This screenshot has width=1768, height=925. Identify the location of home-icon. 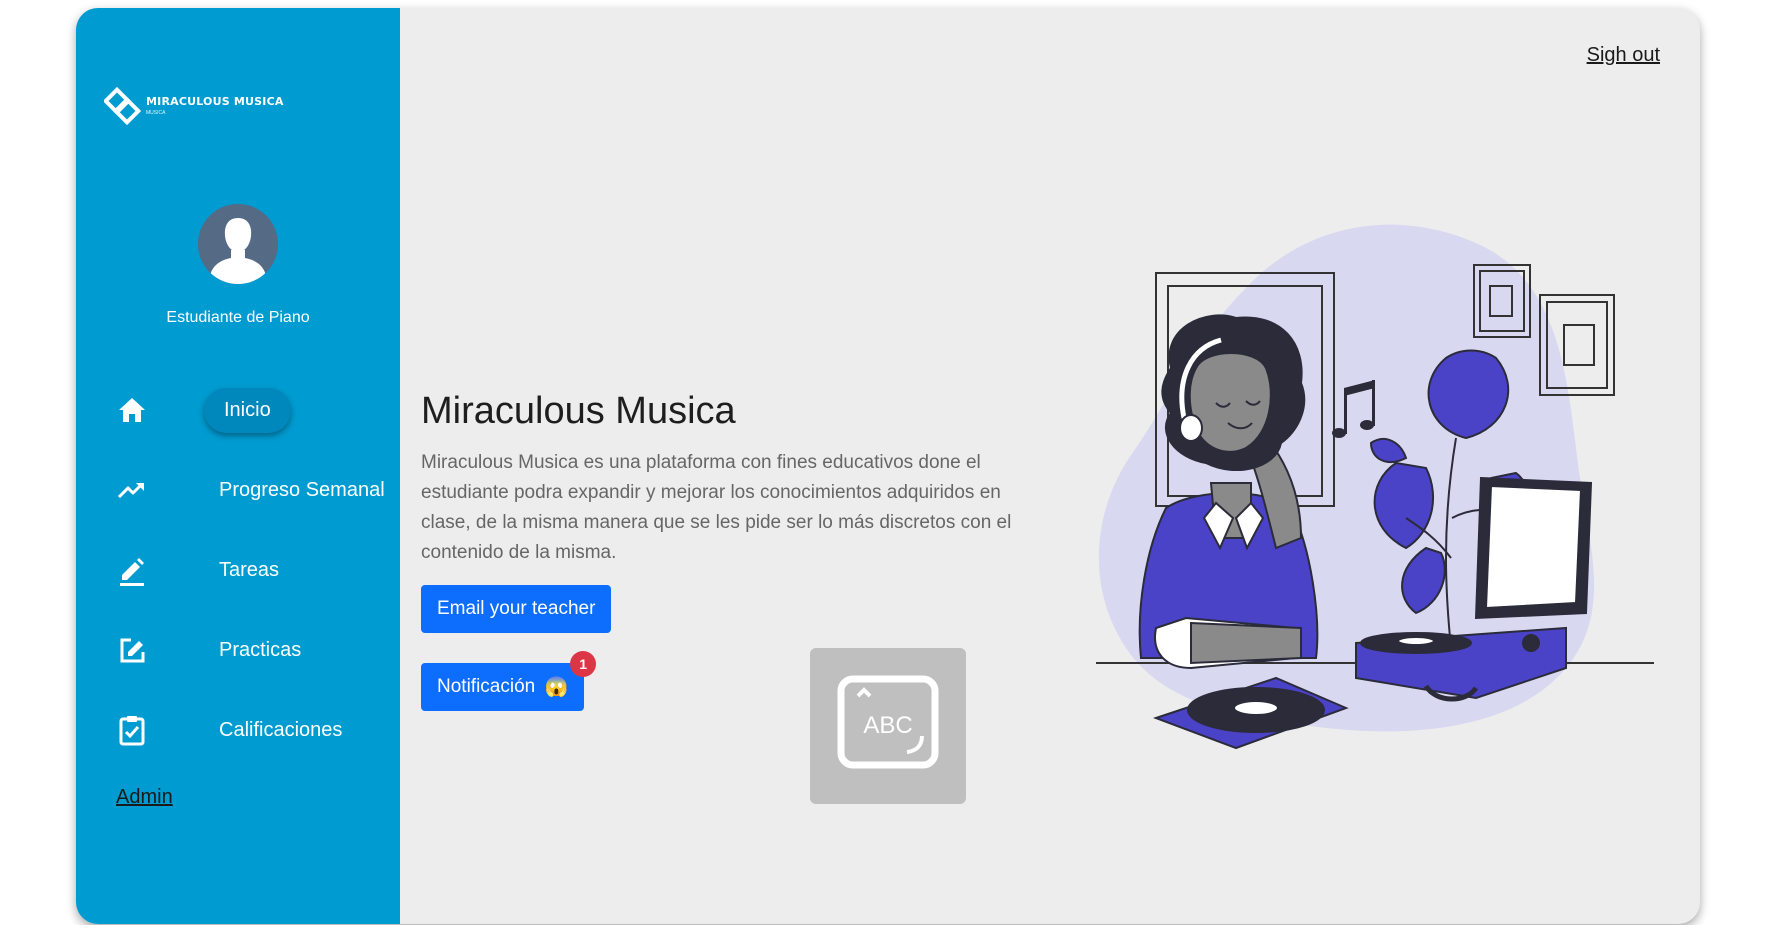
(132, 410).